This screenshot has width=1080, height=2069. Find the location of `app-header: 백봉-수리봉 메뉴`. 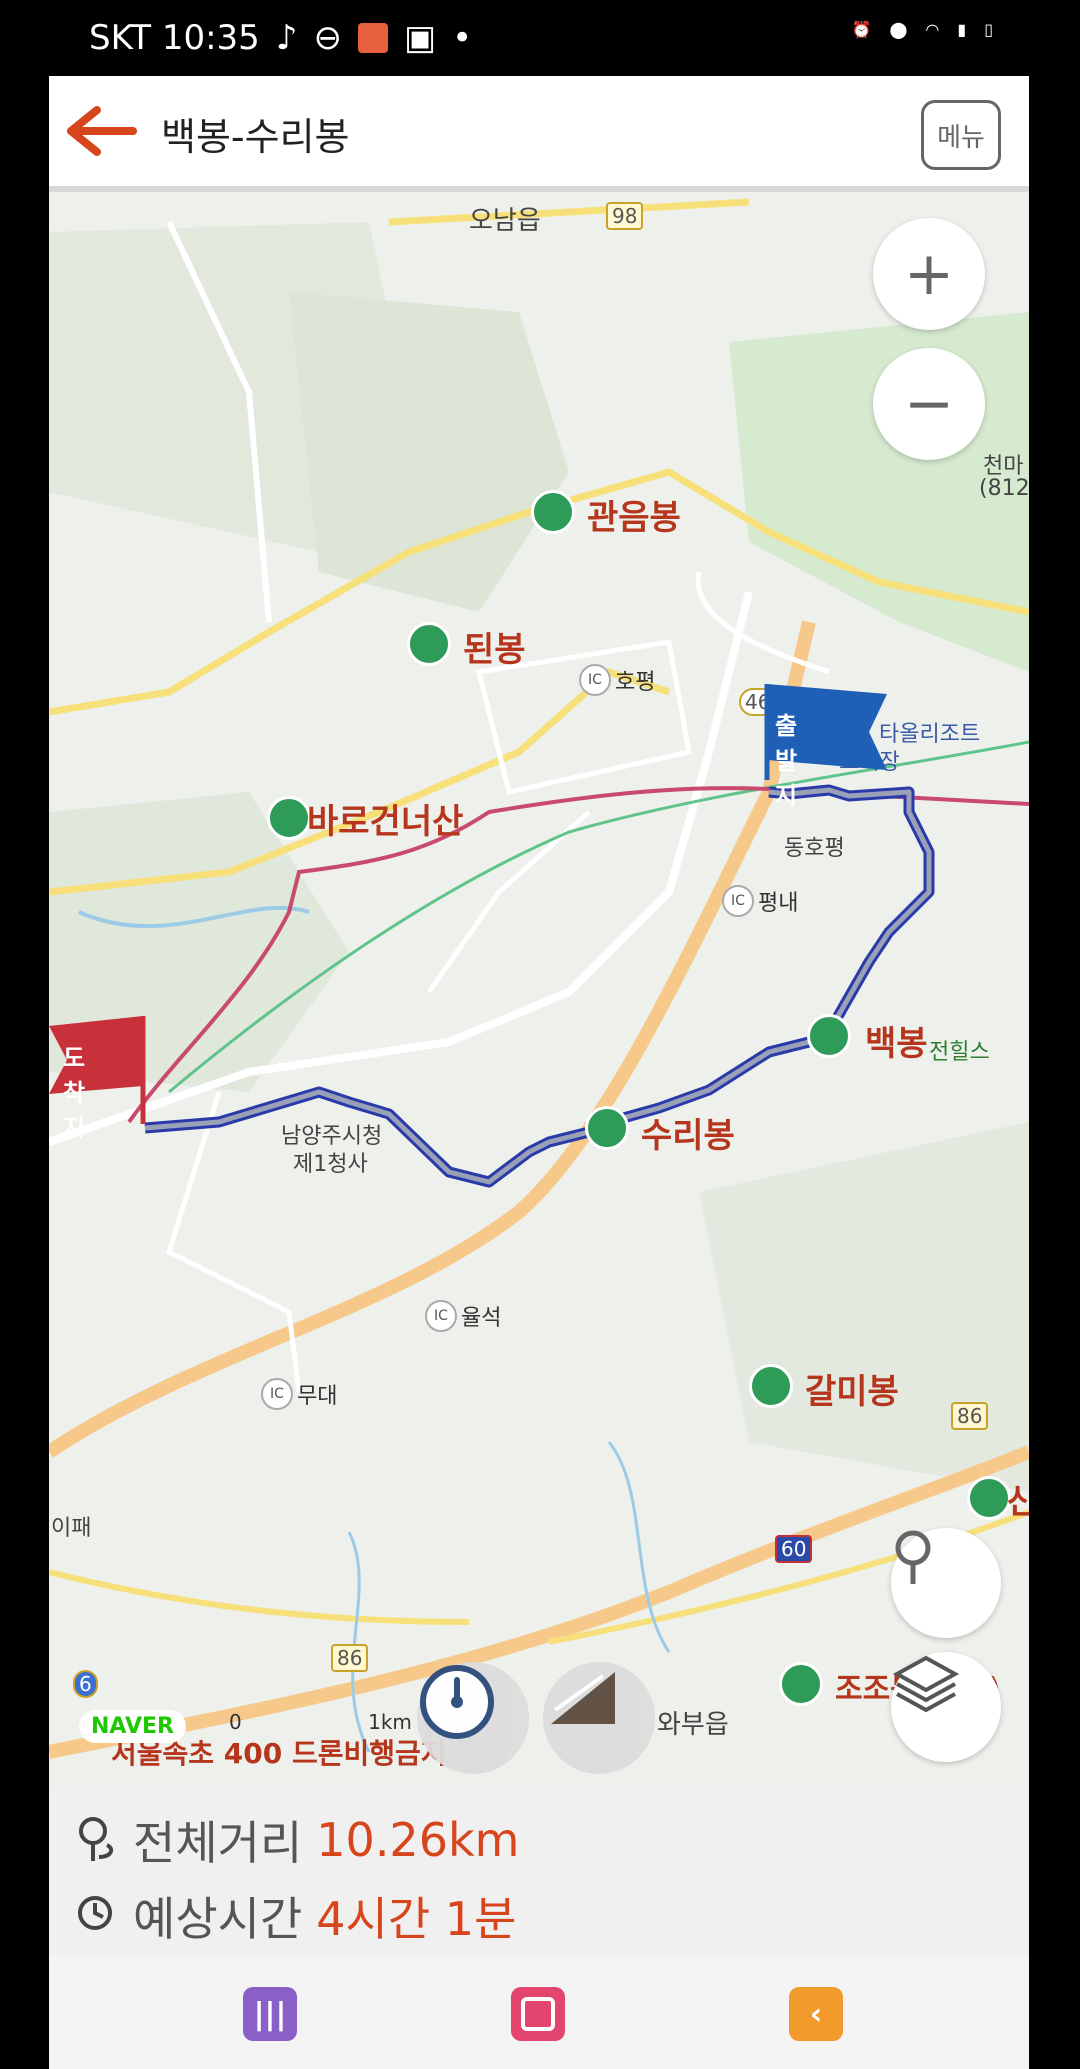

app-header: 백봉-수리봉 메뉴 is located at coordinates (539, 134).